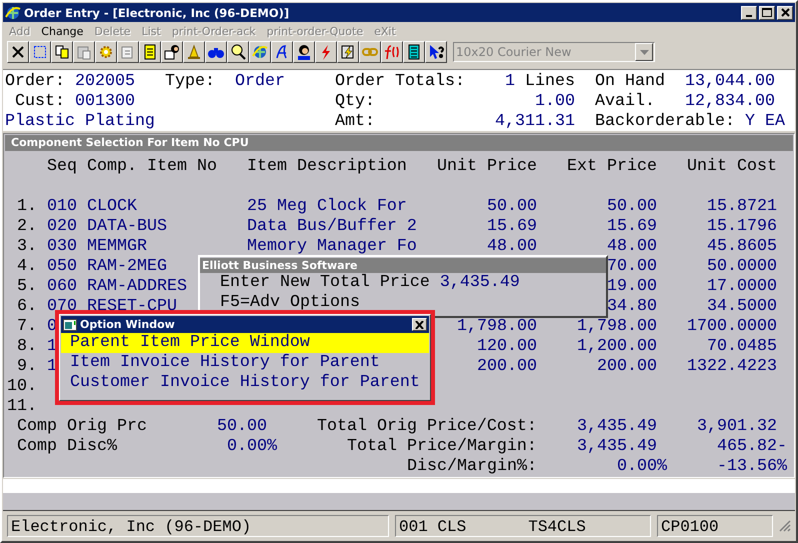 The width and height of the screenshot is (798, 543). What do you see at coordinates (62, 267) in the screenshot?
I see `table-cell: 050` at bounding box center [62, 267].